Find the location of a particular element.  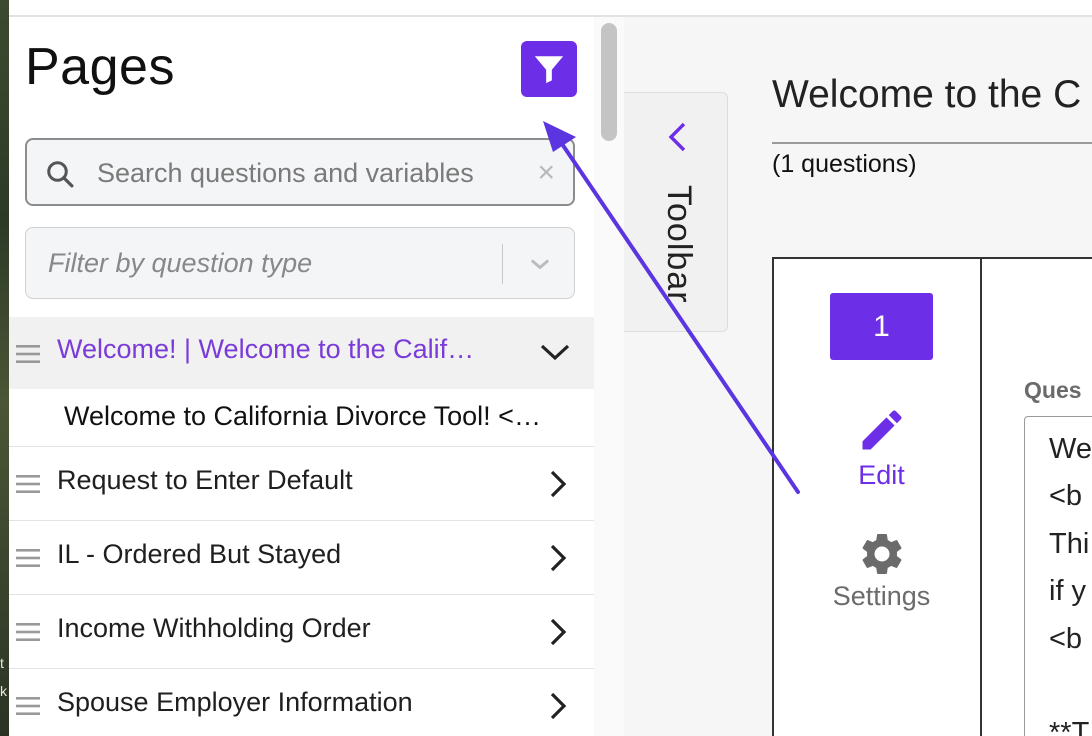

page-list-item: Request to Enter Default is located at coordinates (301, 484).